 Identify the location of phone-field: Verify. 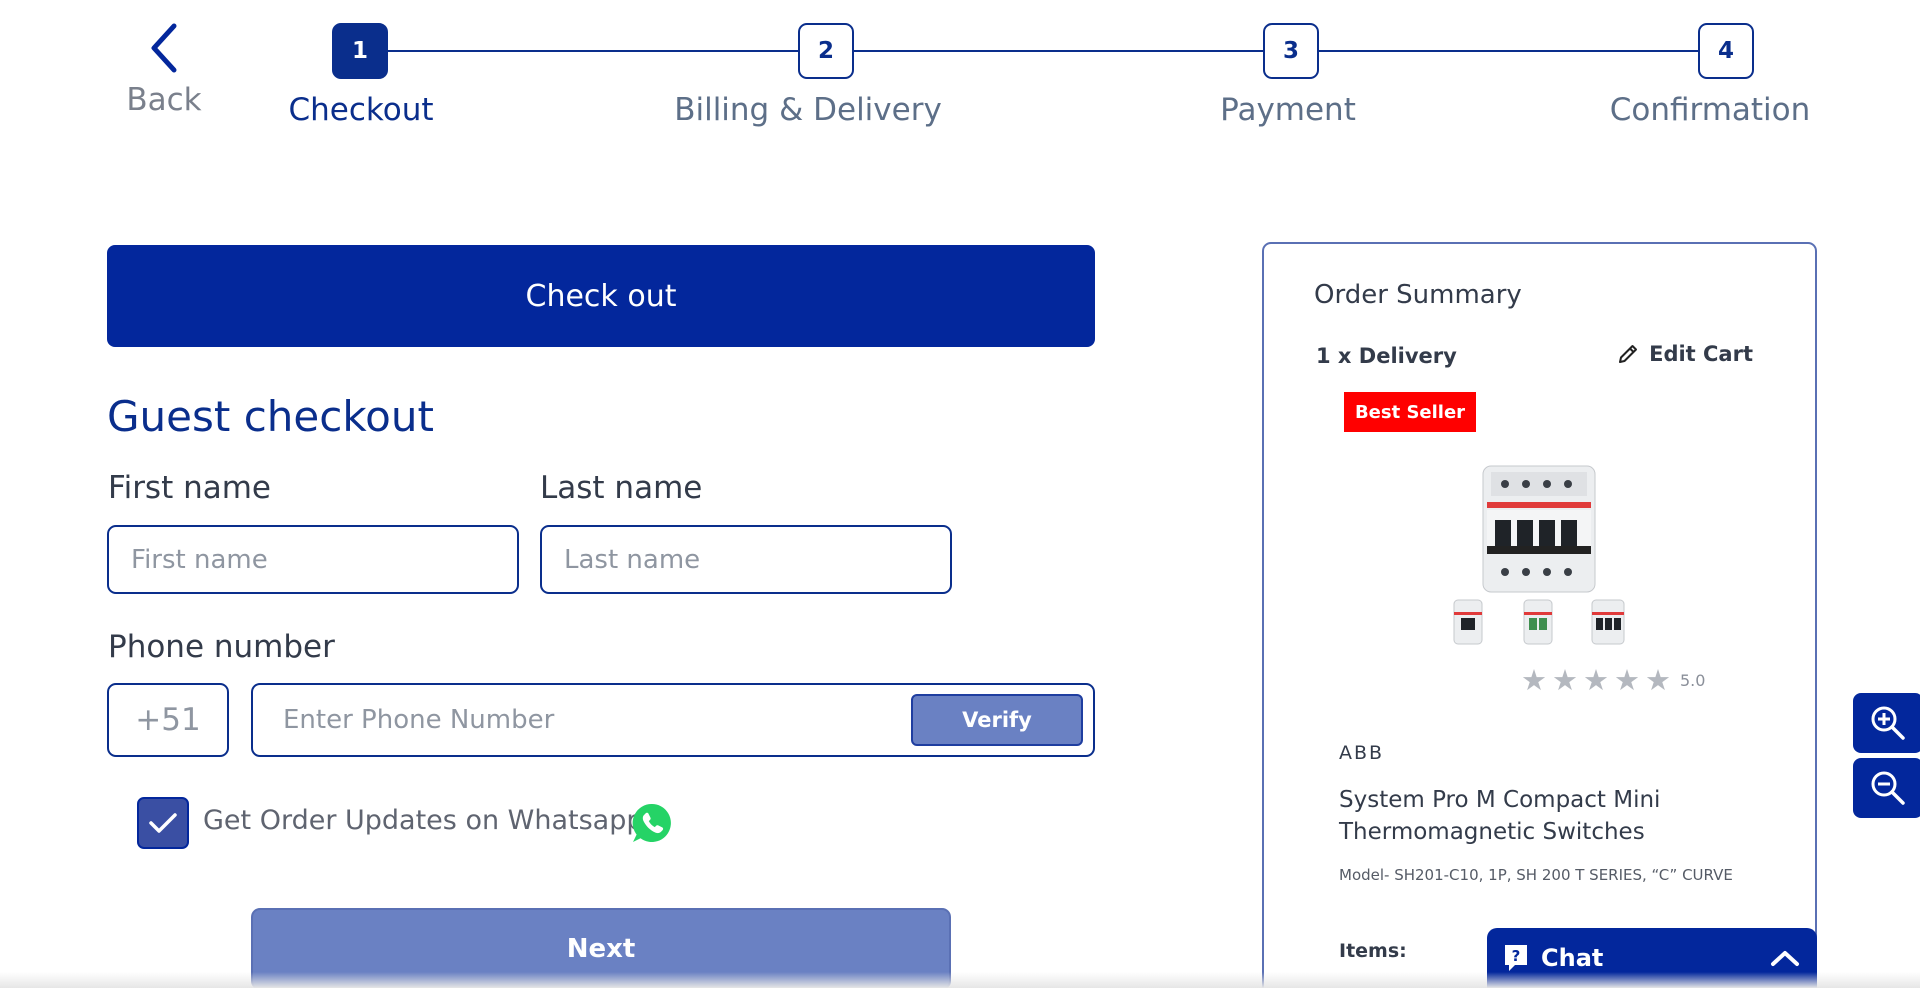
(673, 720).